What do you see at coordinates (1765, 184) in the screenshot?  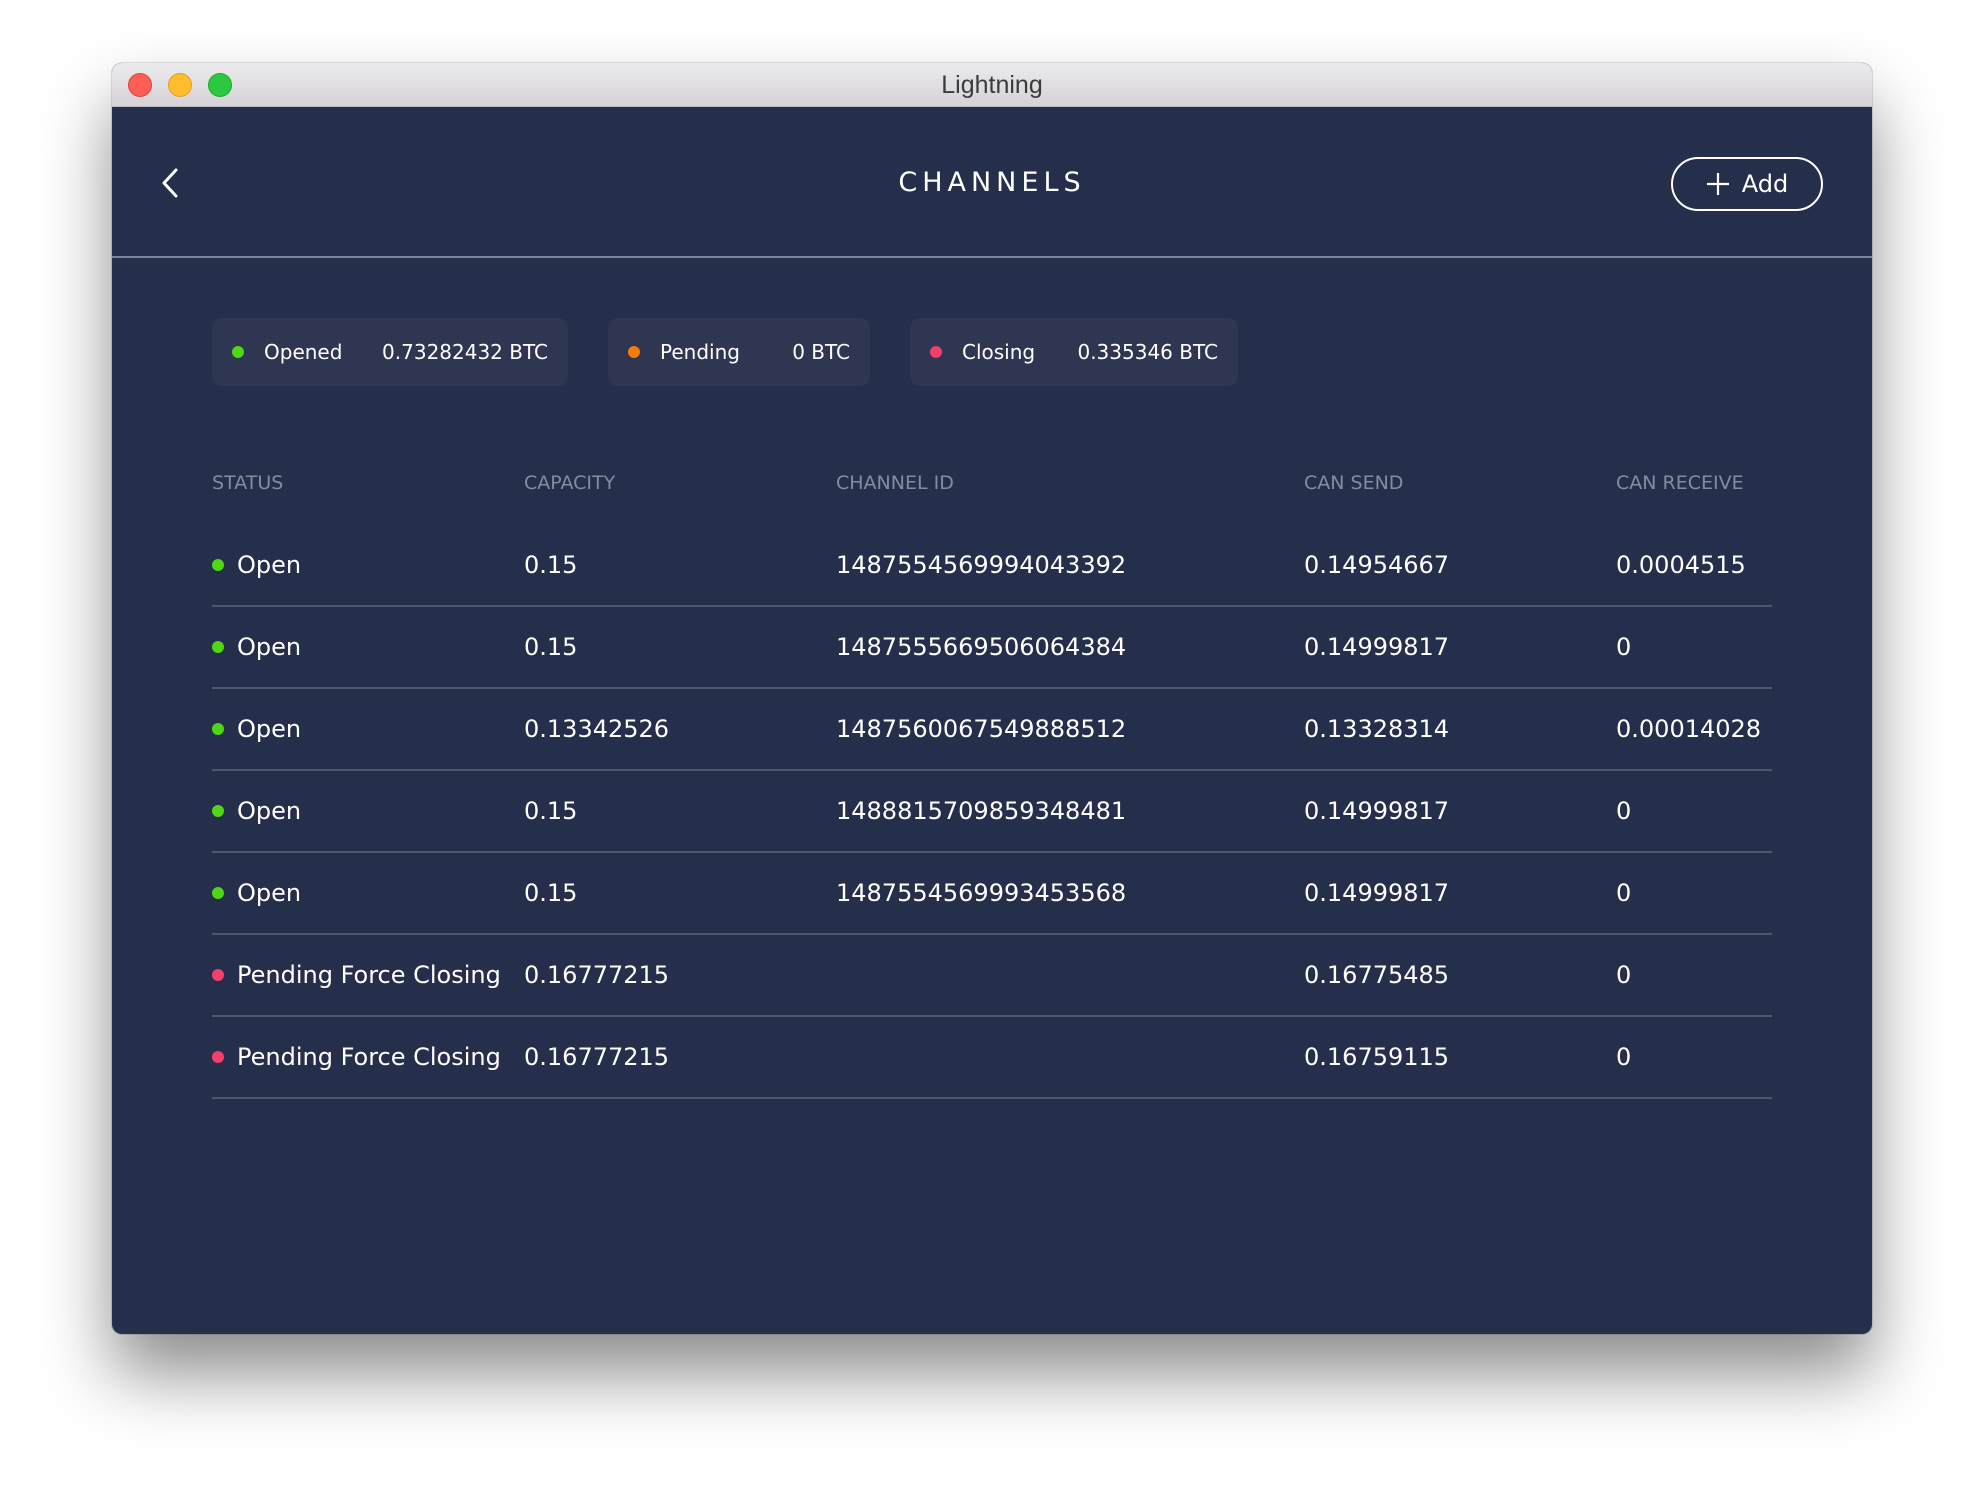 I see `add-button-label: Add` at bounding box center [1765, 184].